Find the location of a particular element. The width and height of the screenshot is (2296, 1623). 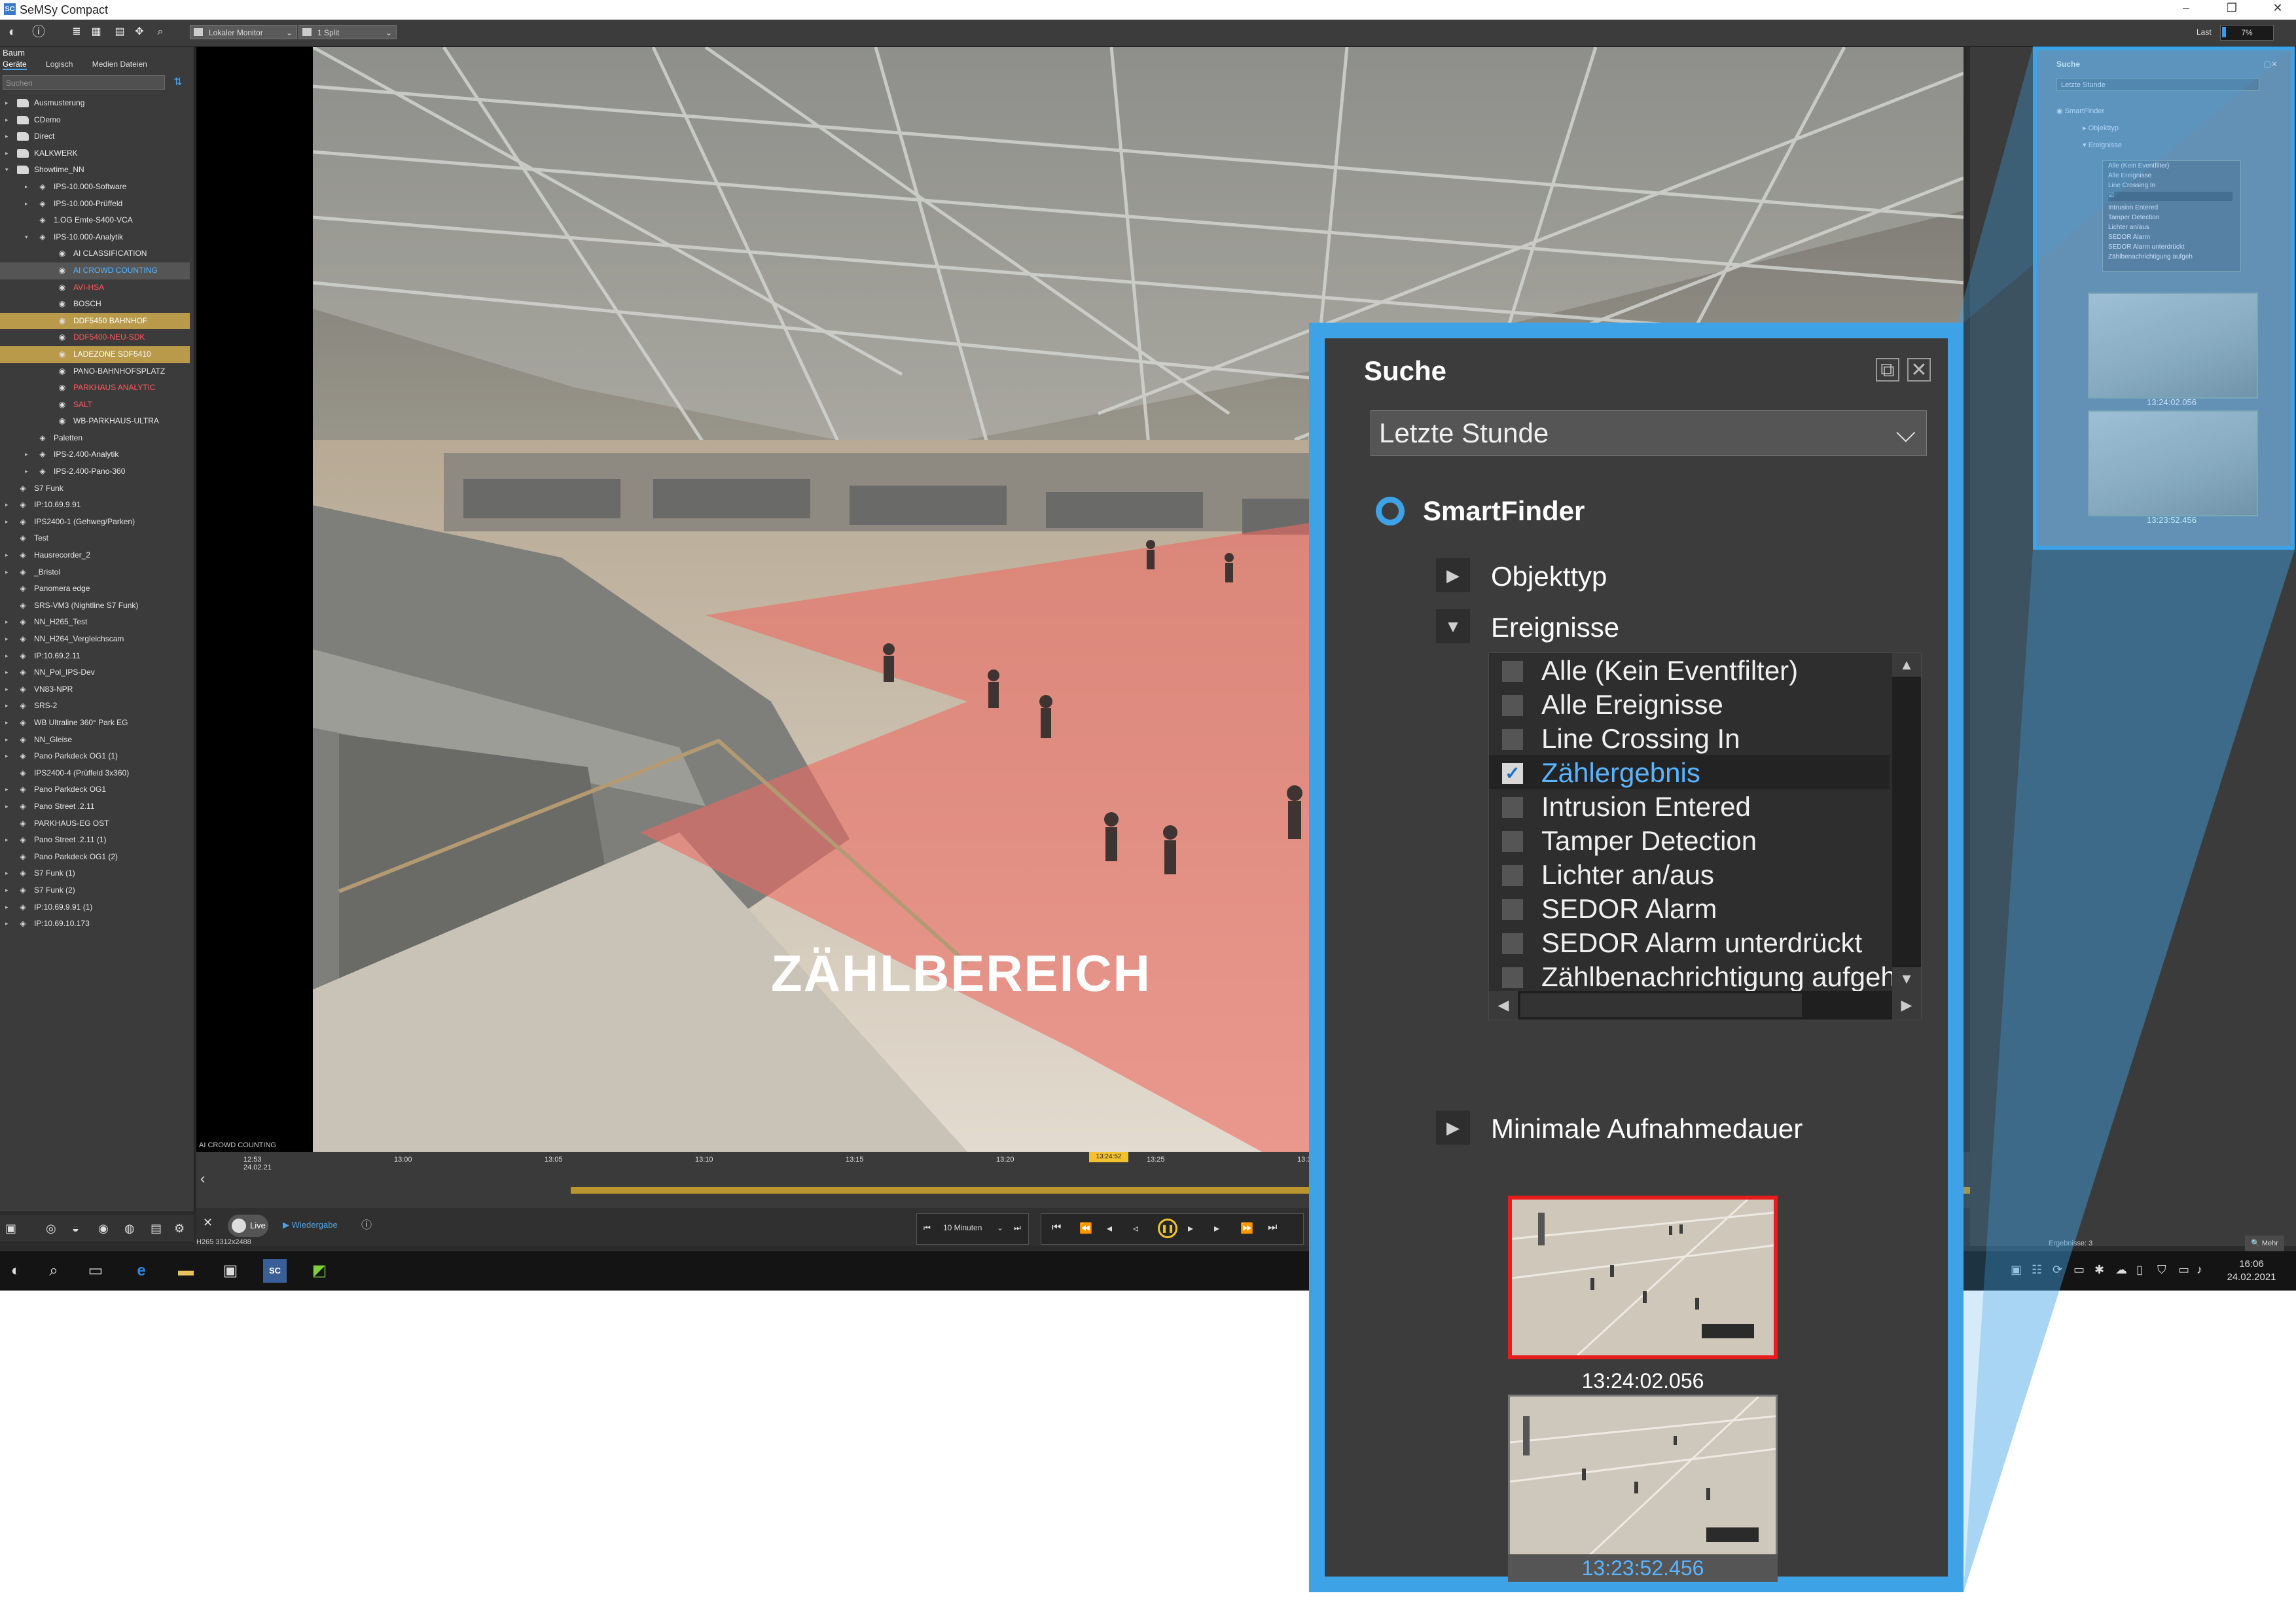

task-view-icon: ▭ is located at coordinates (96, 1271).